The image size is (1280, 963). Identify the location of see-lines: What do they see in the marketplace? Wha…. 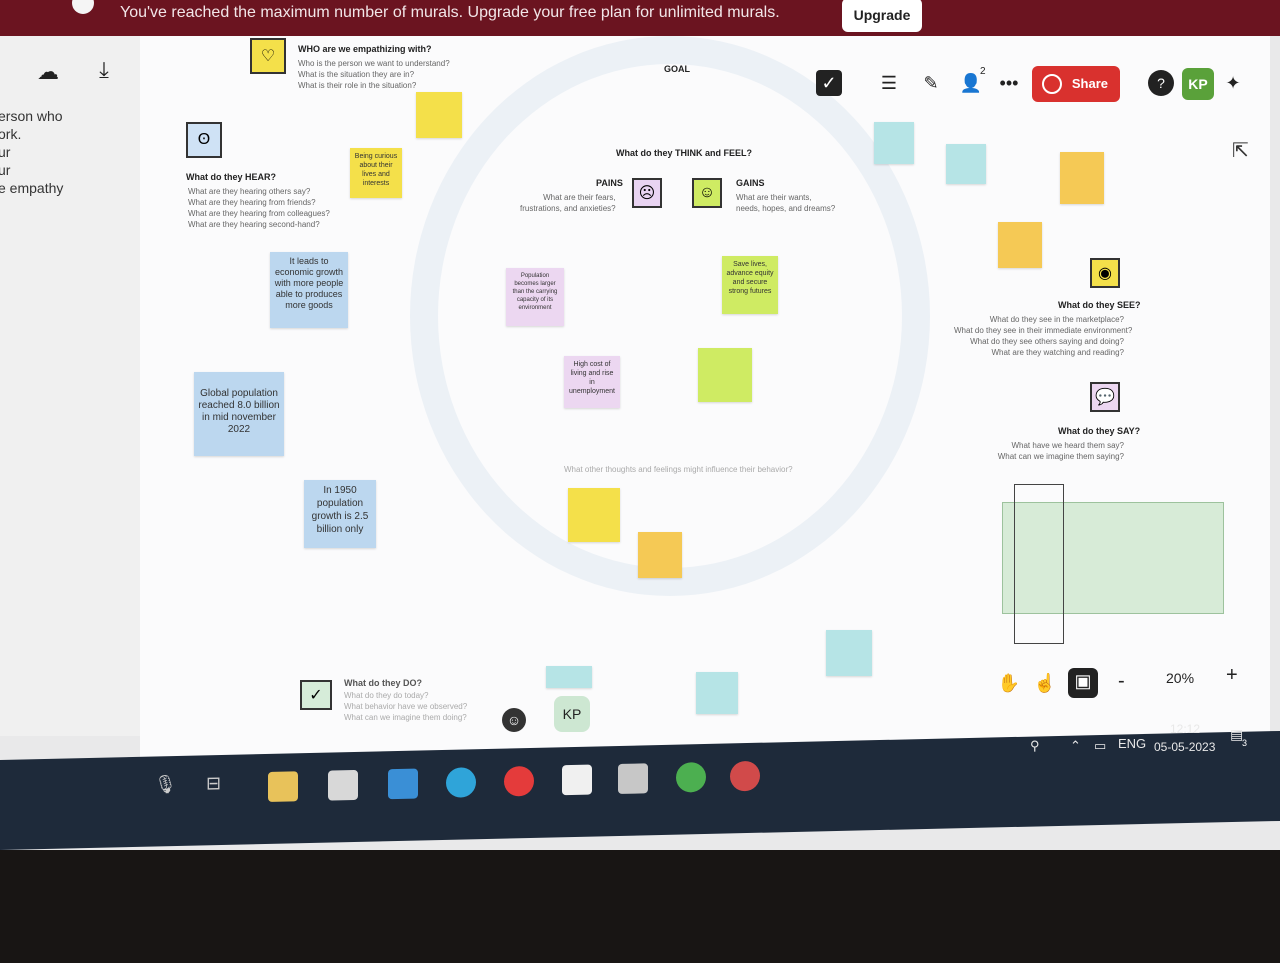
(1043, 336).